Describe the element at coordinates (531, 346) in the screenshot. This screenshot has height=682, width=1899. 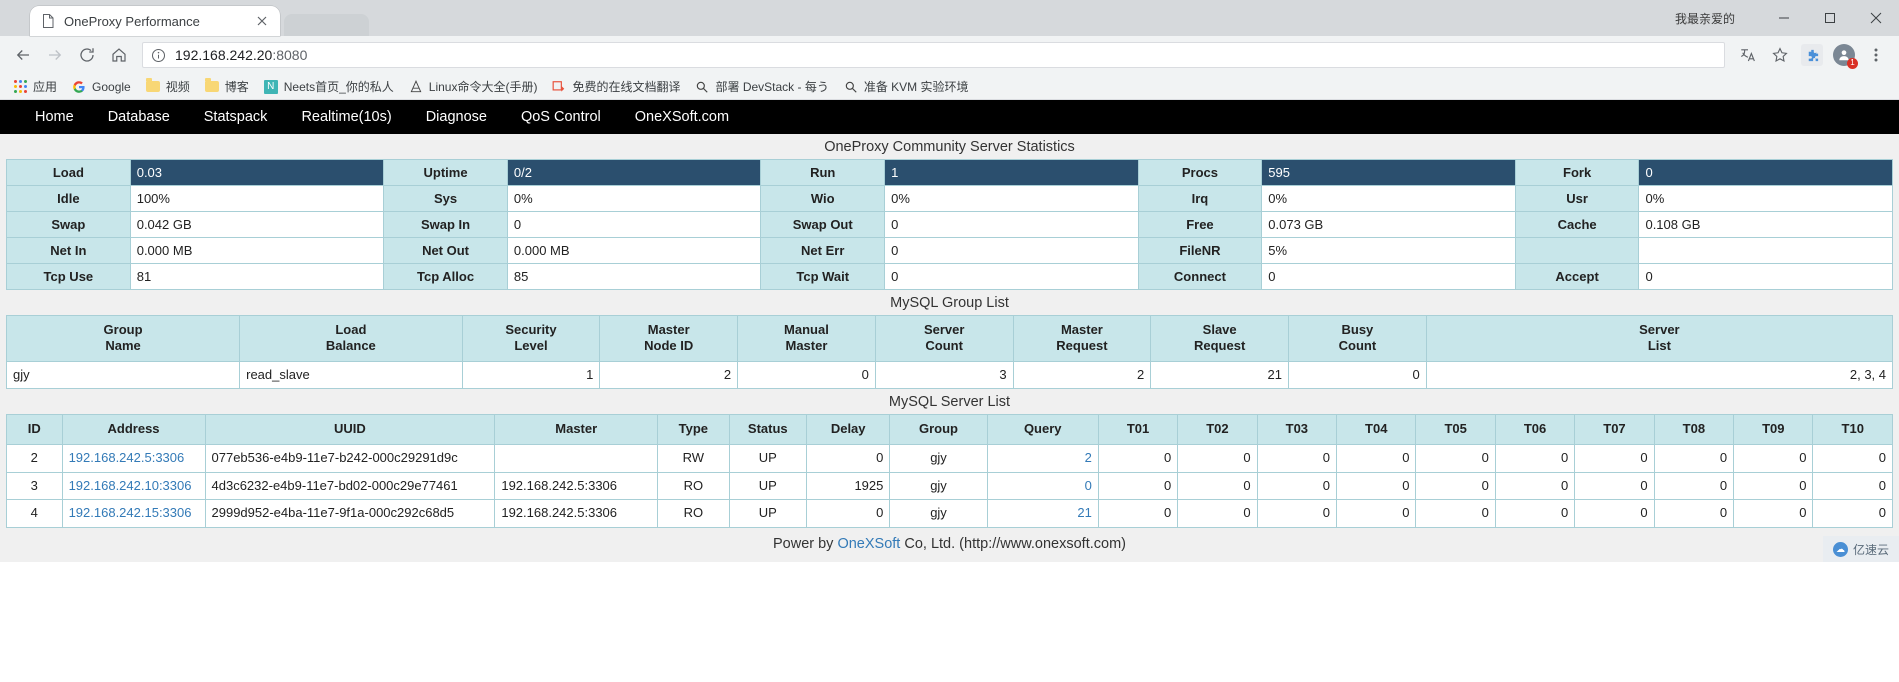
I see `col-line2: Level` at that location.